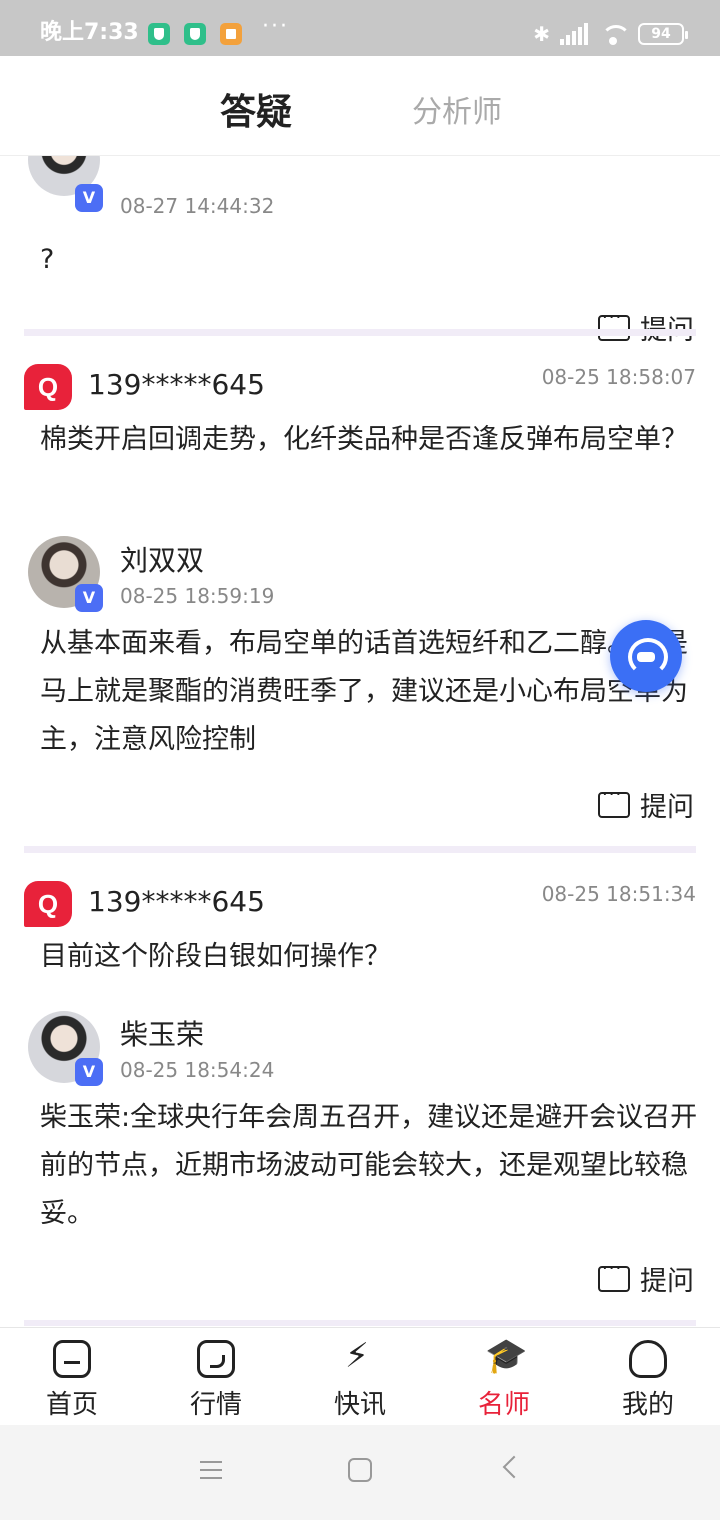  Describe the element at coordinates (211, 1470) in the screenshot. I see `recents-icon` at that location.